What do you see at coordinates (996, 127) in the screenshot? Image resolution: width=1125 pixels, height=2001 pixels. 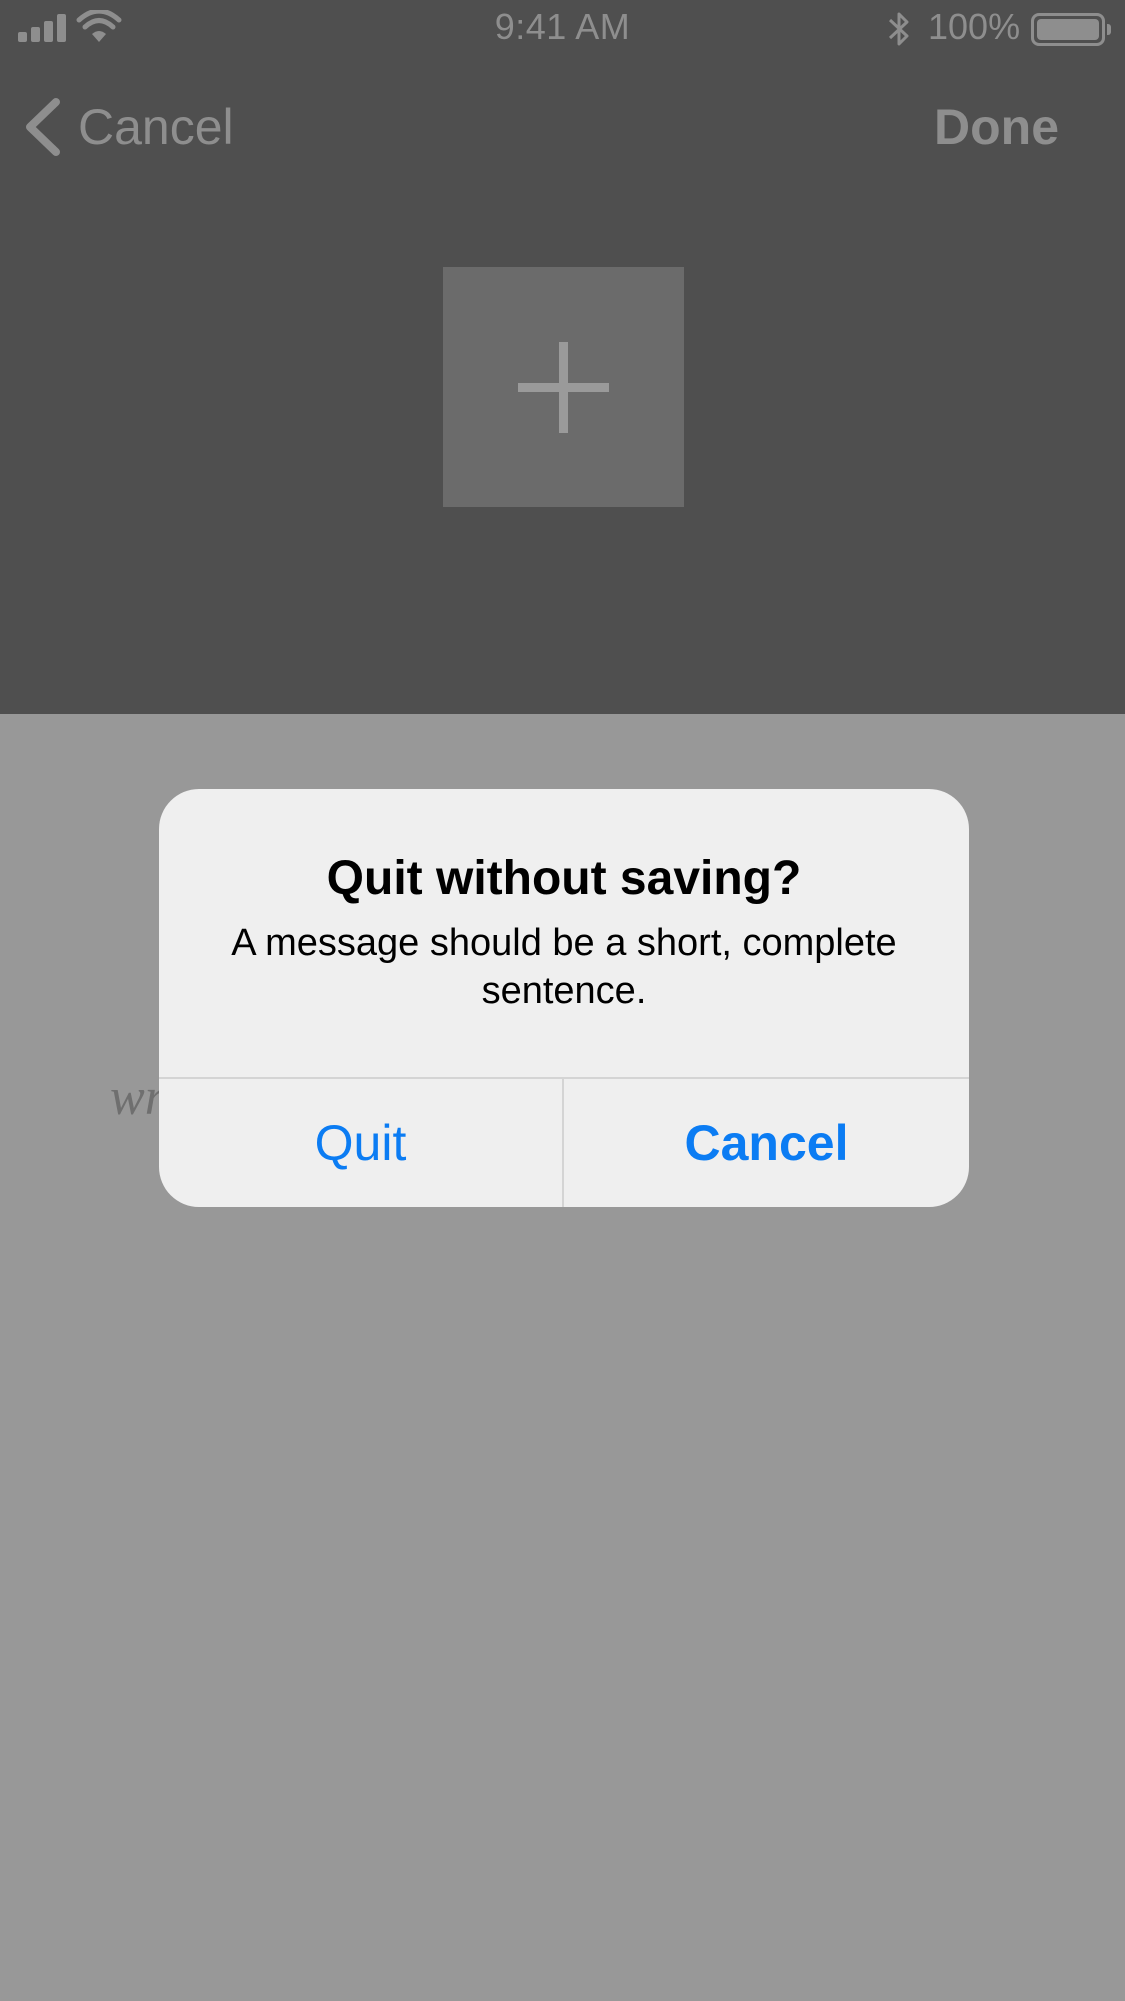 I see `done-button: Done` at bounding box center [996, 127].